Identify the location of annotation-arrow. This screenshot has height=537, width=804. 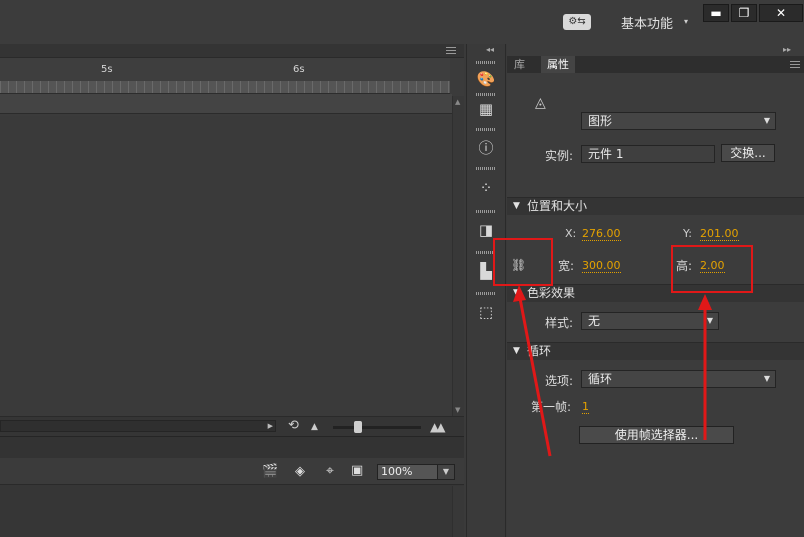
(534, 374).